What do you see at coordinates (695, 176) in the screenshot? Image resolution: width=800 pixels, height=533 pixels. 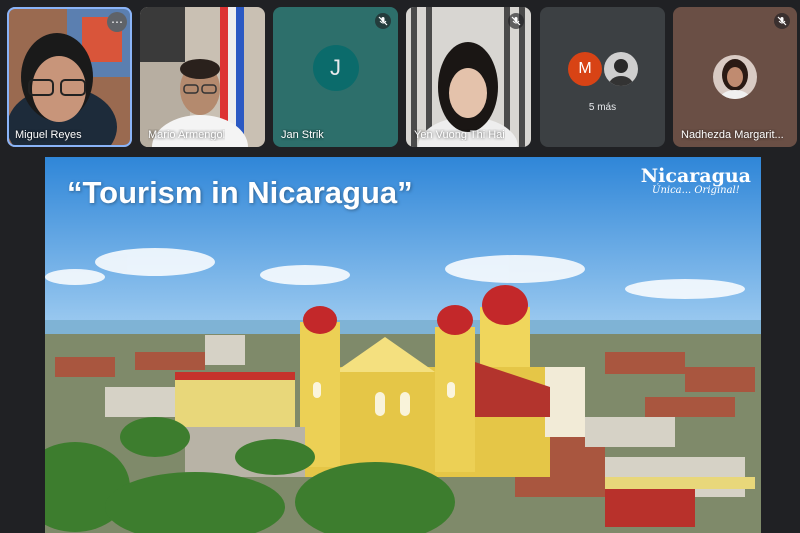 I see `logo-main-text: Nicaragua` at bounding box center [695, 176].